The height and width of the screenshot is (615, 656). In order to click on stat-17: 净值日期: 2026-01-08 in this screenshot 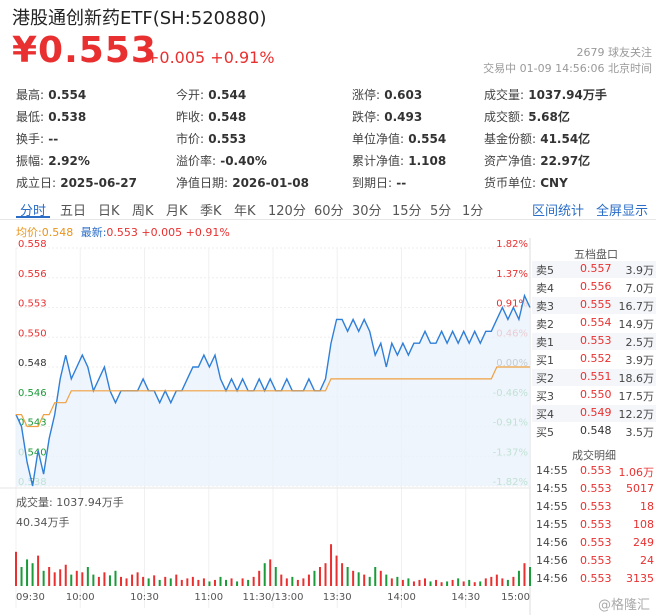, I will do `click(242, 183)`.